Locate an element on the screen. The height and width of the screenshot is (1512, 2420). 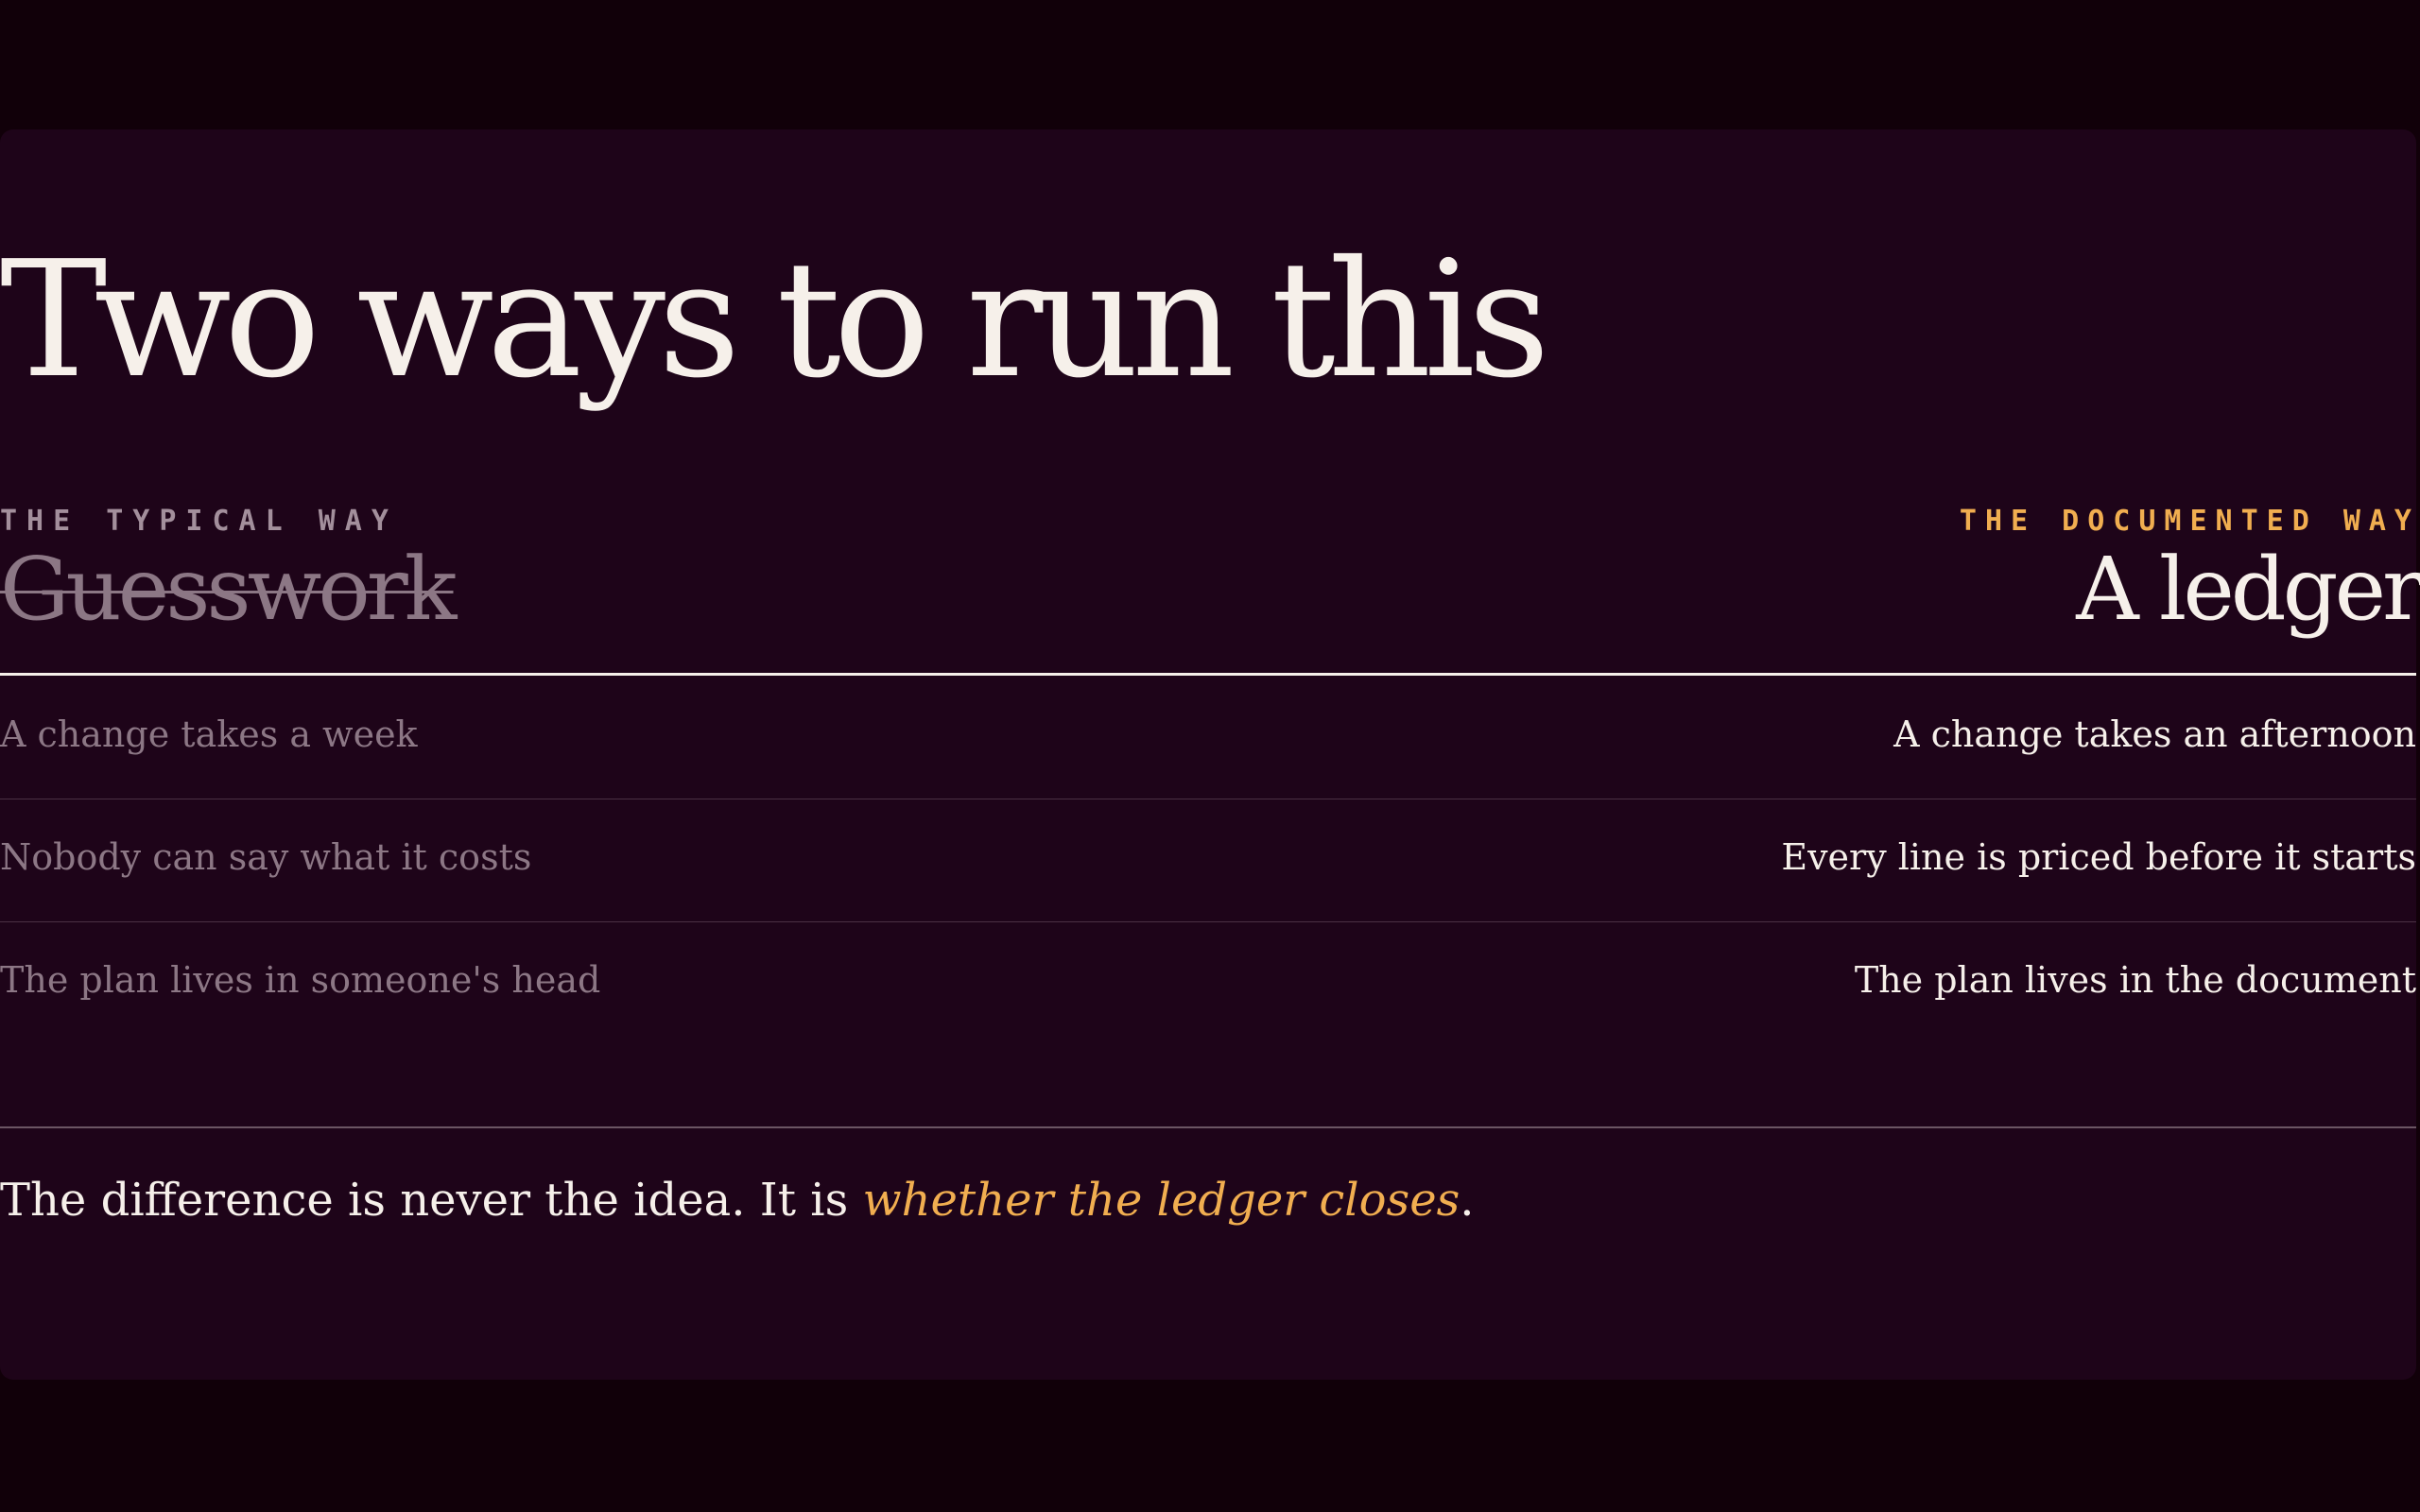
typical-way-item: A change takes a week is located at coordinates (209, 734).